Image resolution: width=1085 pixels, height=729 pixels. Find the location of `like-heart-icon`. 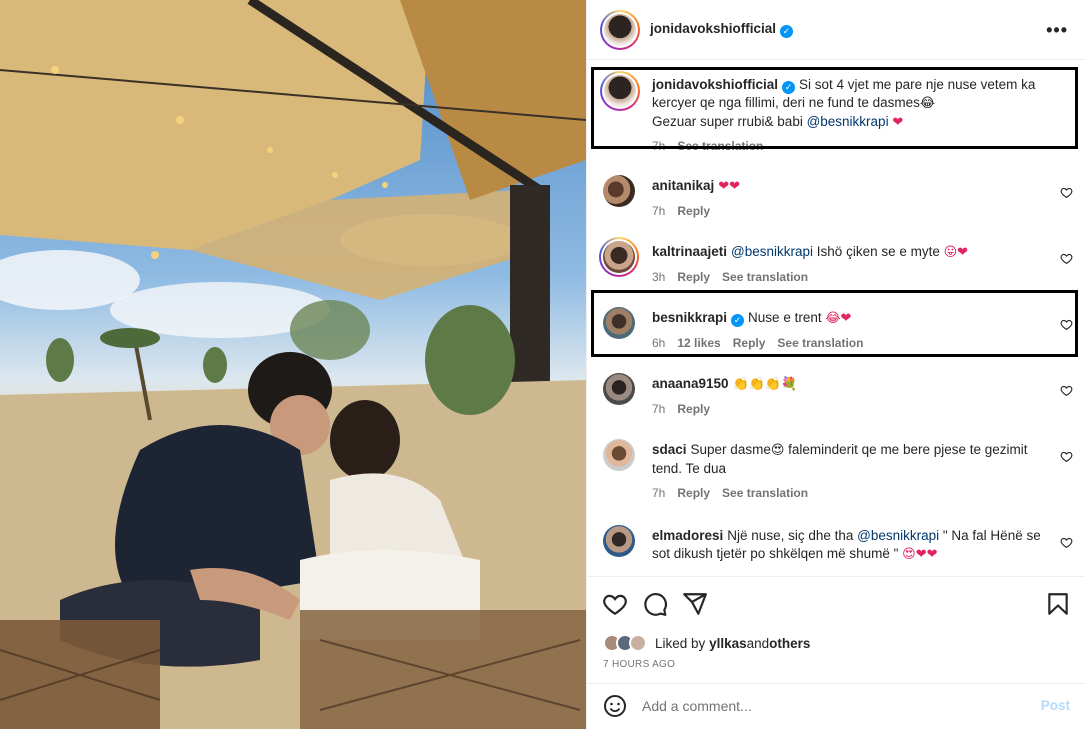

like-heart-icon is located at coordinates (615, 604).